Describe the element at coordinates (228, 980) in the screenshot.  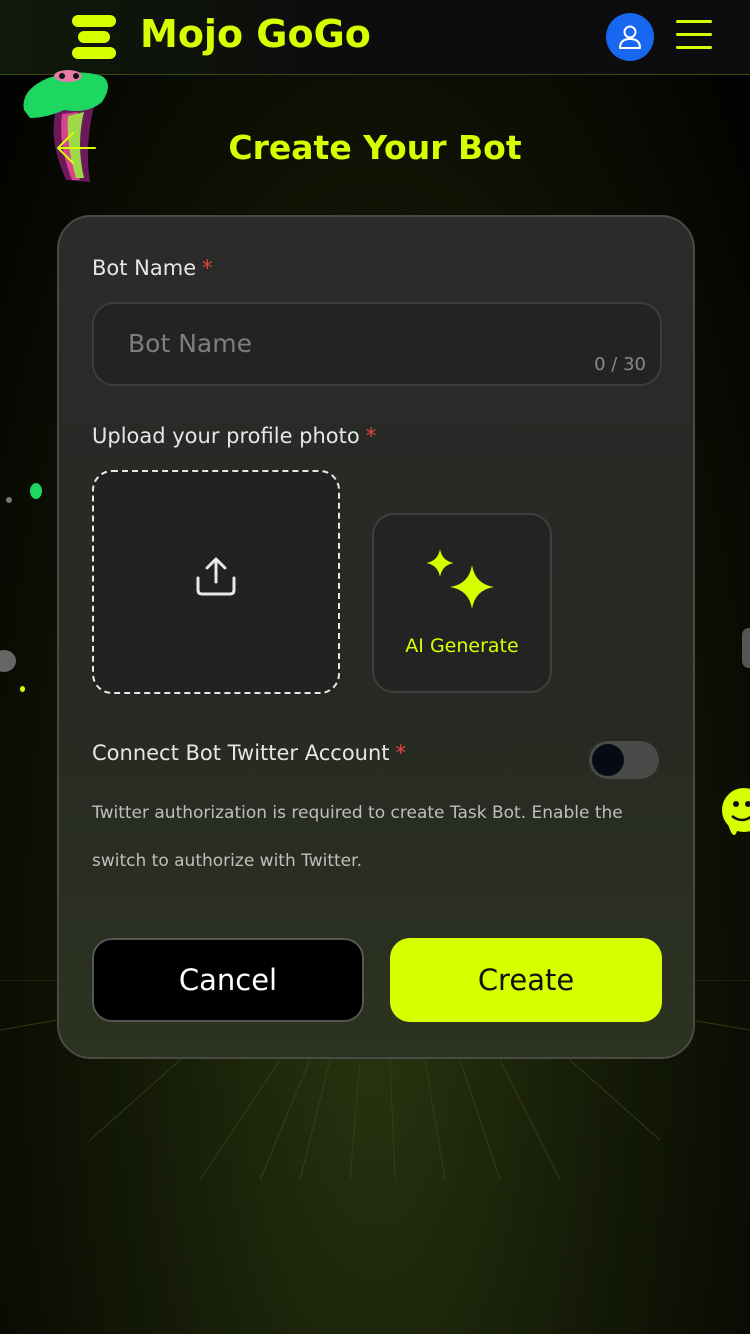
I see `cancel-button: Cancel` at that location.